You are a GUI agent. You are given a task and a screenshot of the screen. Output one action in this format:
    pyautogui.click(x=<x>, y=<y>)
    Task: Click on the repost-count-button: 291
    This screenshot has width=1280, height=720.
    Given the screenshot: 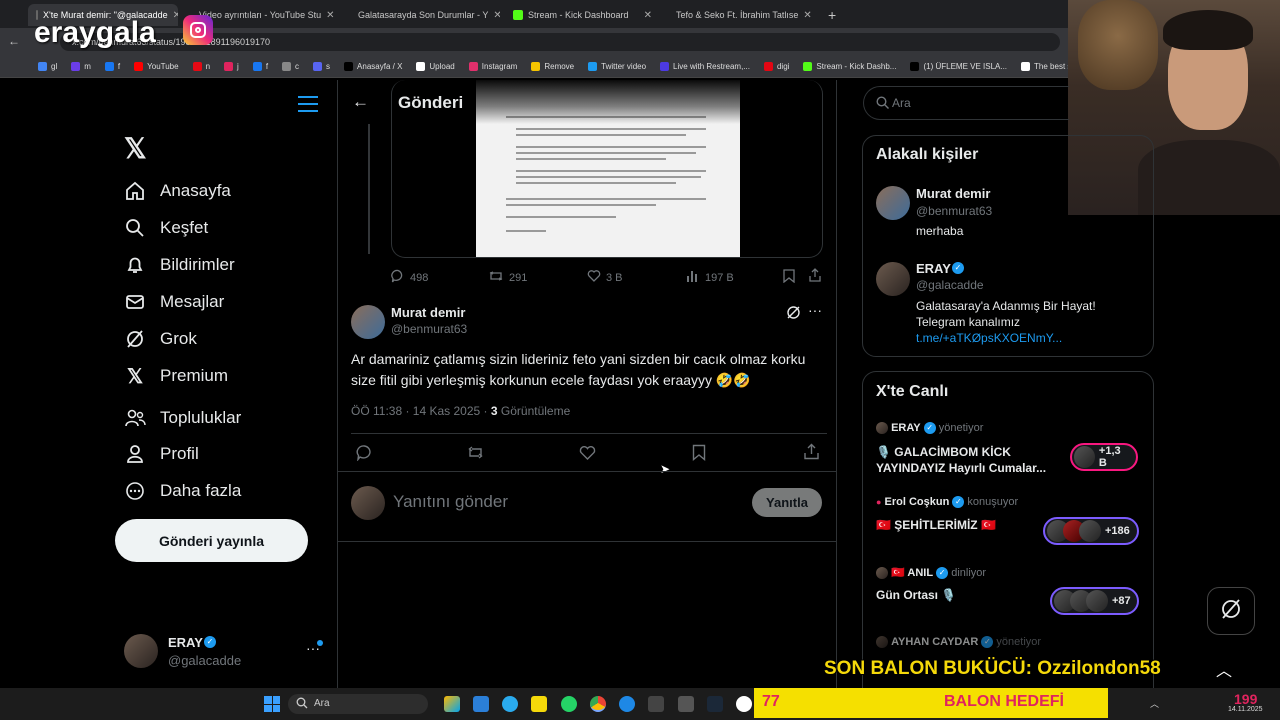 What is the action you would take?
    pyautogui.click(x=507, y=277)
    